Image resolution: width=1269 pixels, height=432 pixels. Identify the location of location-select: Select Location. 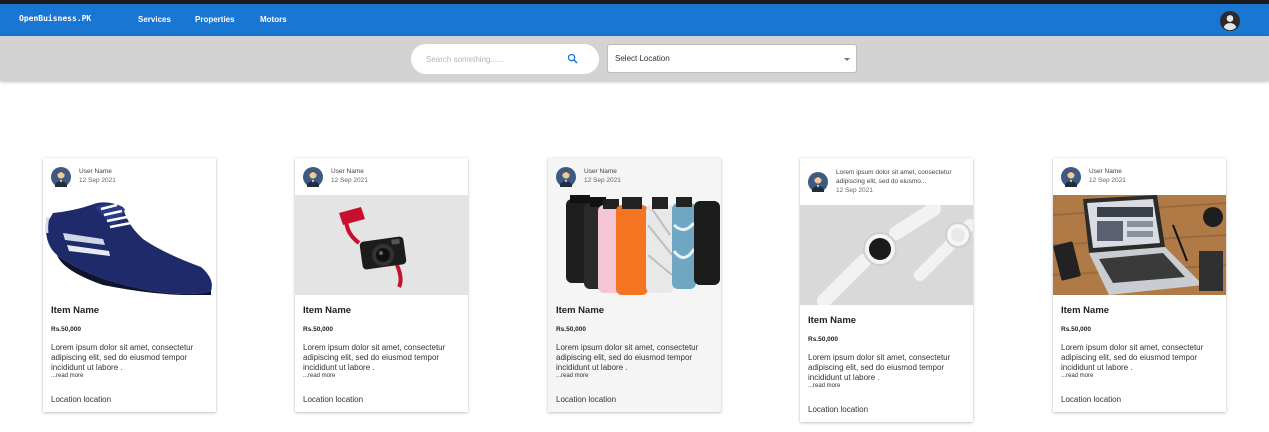
(732, 58).